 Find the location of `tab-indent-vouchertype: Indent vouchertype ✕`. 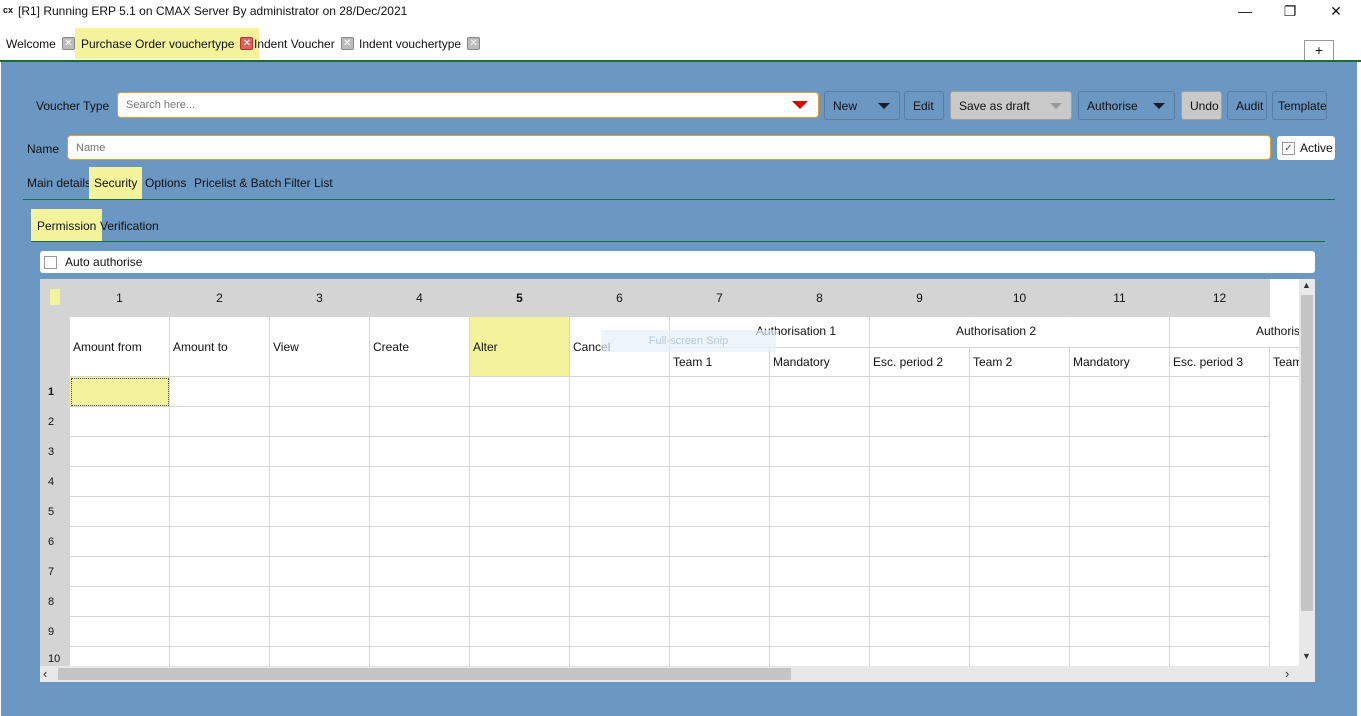

tab-indent-vouchertype: Indent vouchertype ✕ is located at coordinates (419, 43).